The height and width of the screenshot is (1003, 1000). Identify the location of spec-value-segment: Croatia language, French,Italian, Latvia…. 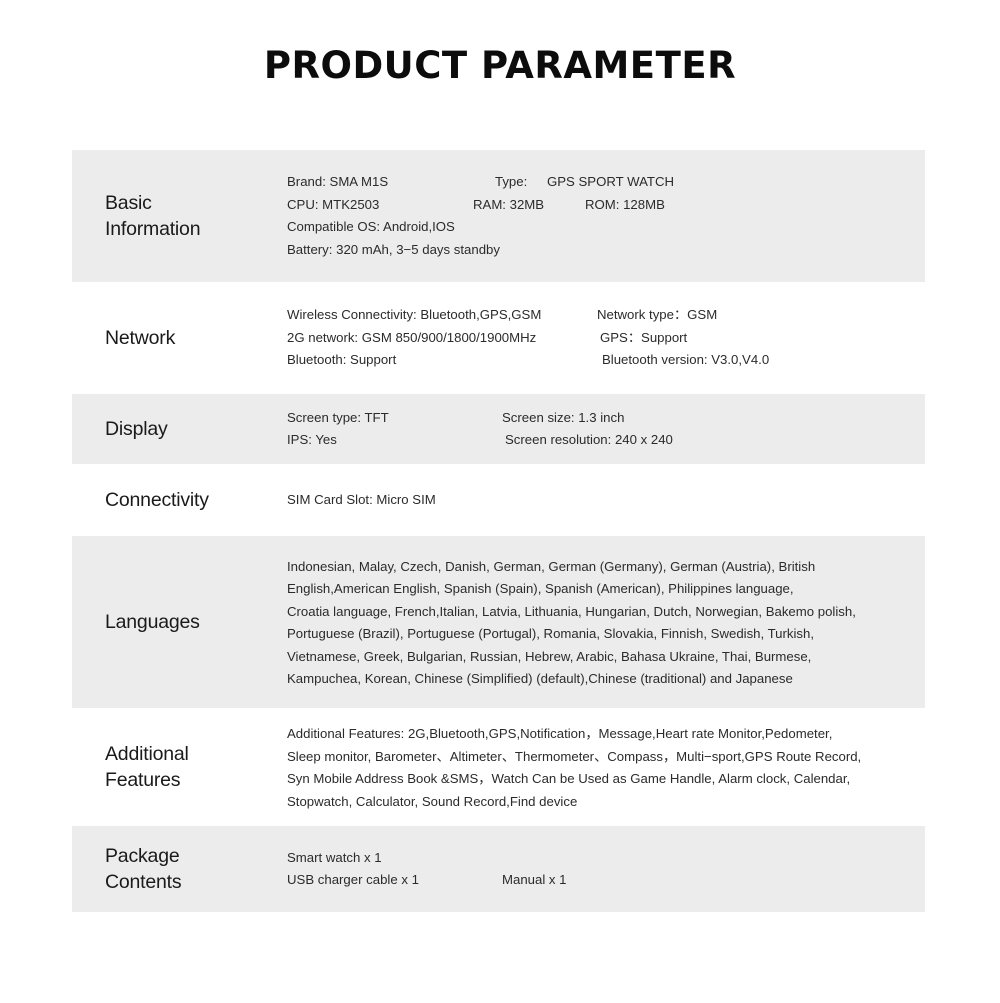
(571, 611).